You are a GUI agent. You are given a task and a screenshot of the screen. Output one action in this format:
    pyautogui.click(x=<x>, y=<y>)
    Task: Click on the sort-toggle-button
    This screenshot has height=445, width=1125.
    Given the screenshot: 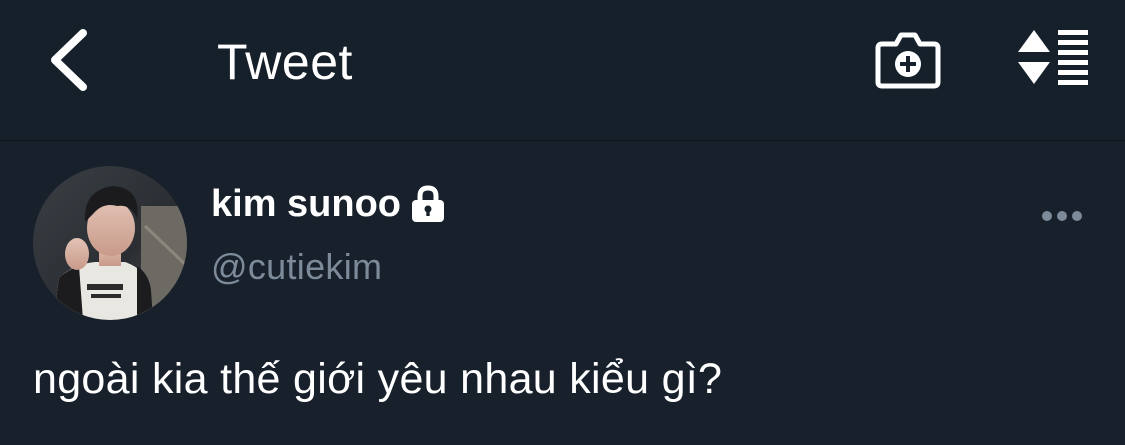 What is the action you would take?
    pyautogui.click(x=1052, y=57)
    